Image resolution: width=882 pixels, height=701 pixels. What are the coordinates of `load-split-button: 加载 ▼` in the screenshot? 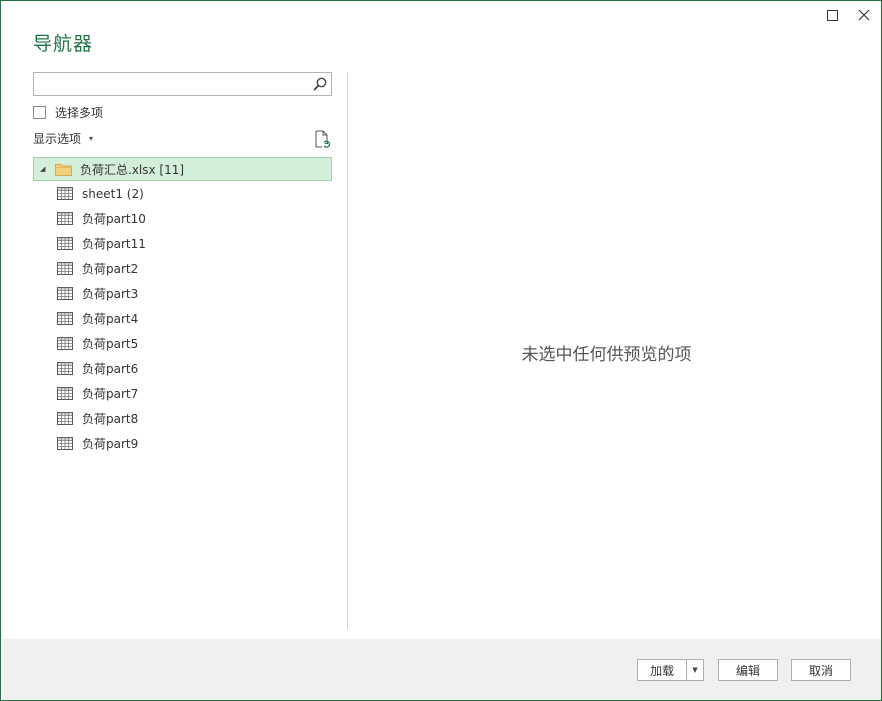 It's located at (670, 670).